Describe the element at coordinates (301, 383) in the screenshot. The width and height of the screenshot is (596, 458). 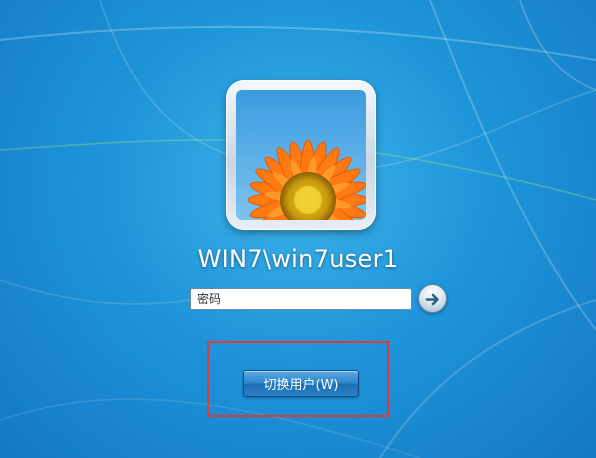
I see `switch-user-button: 切换用户(W)` at that location.